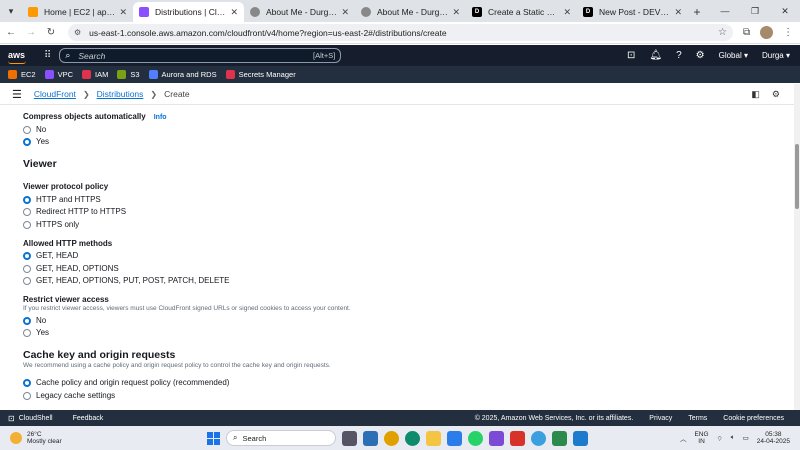 This screenshot has width=800, height=450. What do you see at coordinates (36, 438) in the screenshot?
I see `weather-widget: 26°C Mostly clear` at bounding box center [36, 438].